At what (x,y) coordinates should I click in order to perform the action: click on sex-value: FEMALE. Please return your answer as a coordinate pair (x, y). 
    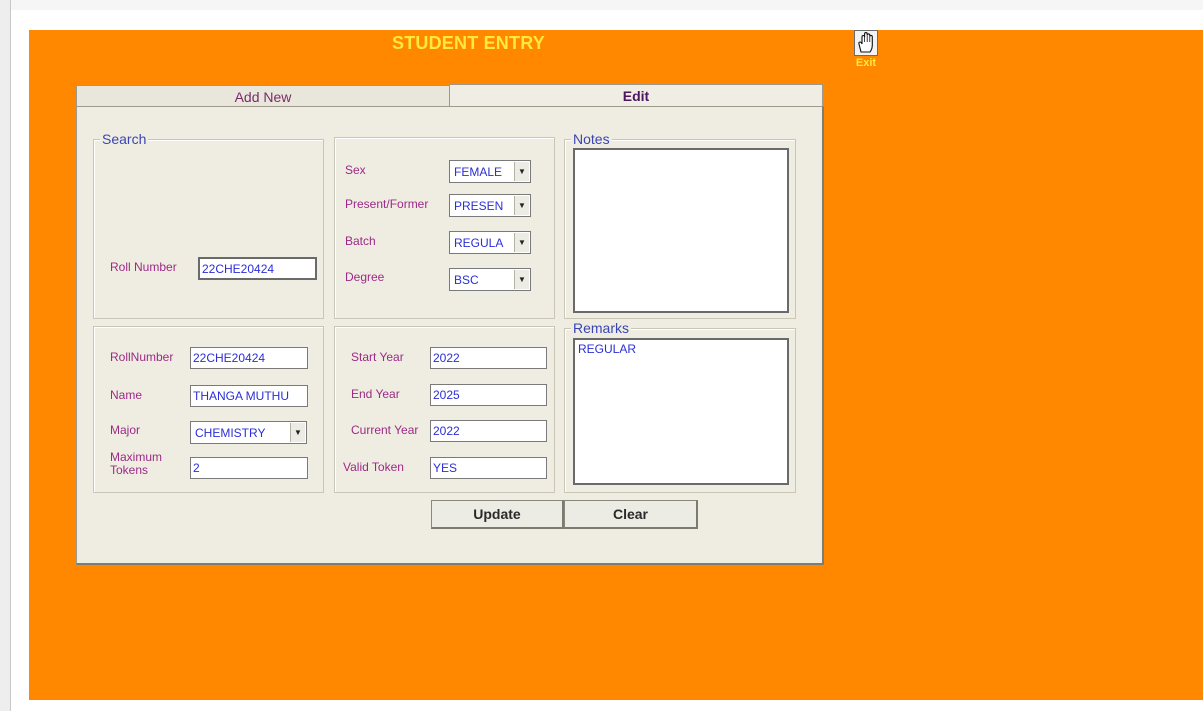
    Looking at the image, I should click on (478, 172).